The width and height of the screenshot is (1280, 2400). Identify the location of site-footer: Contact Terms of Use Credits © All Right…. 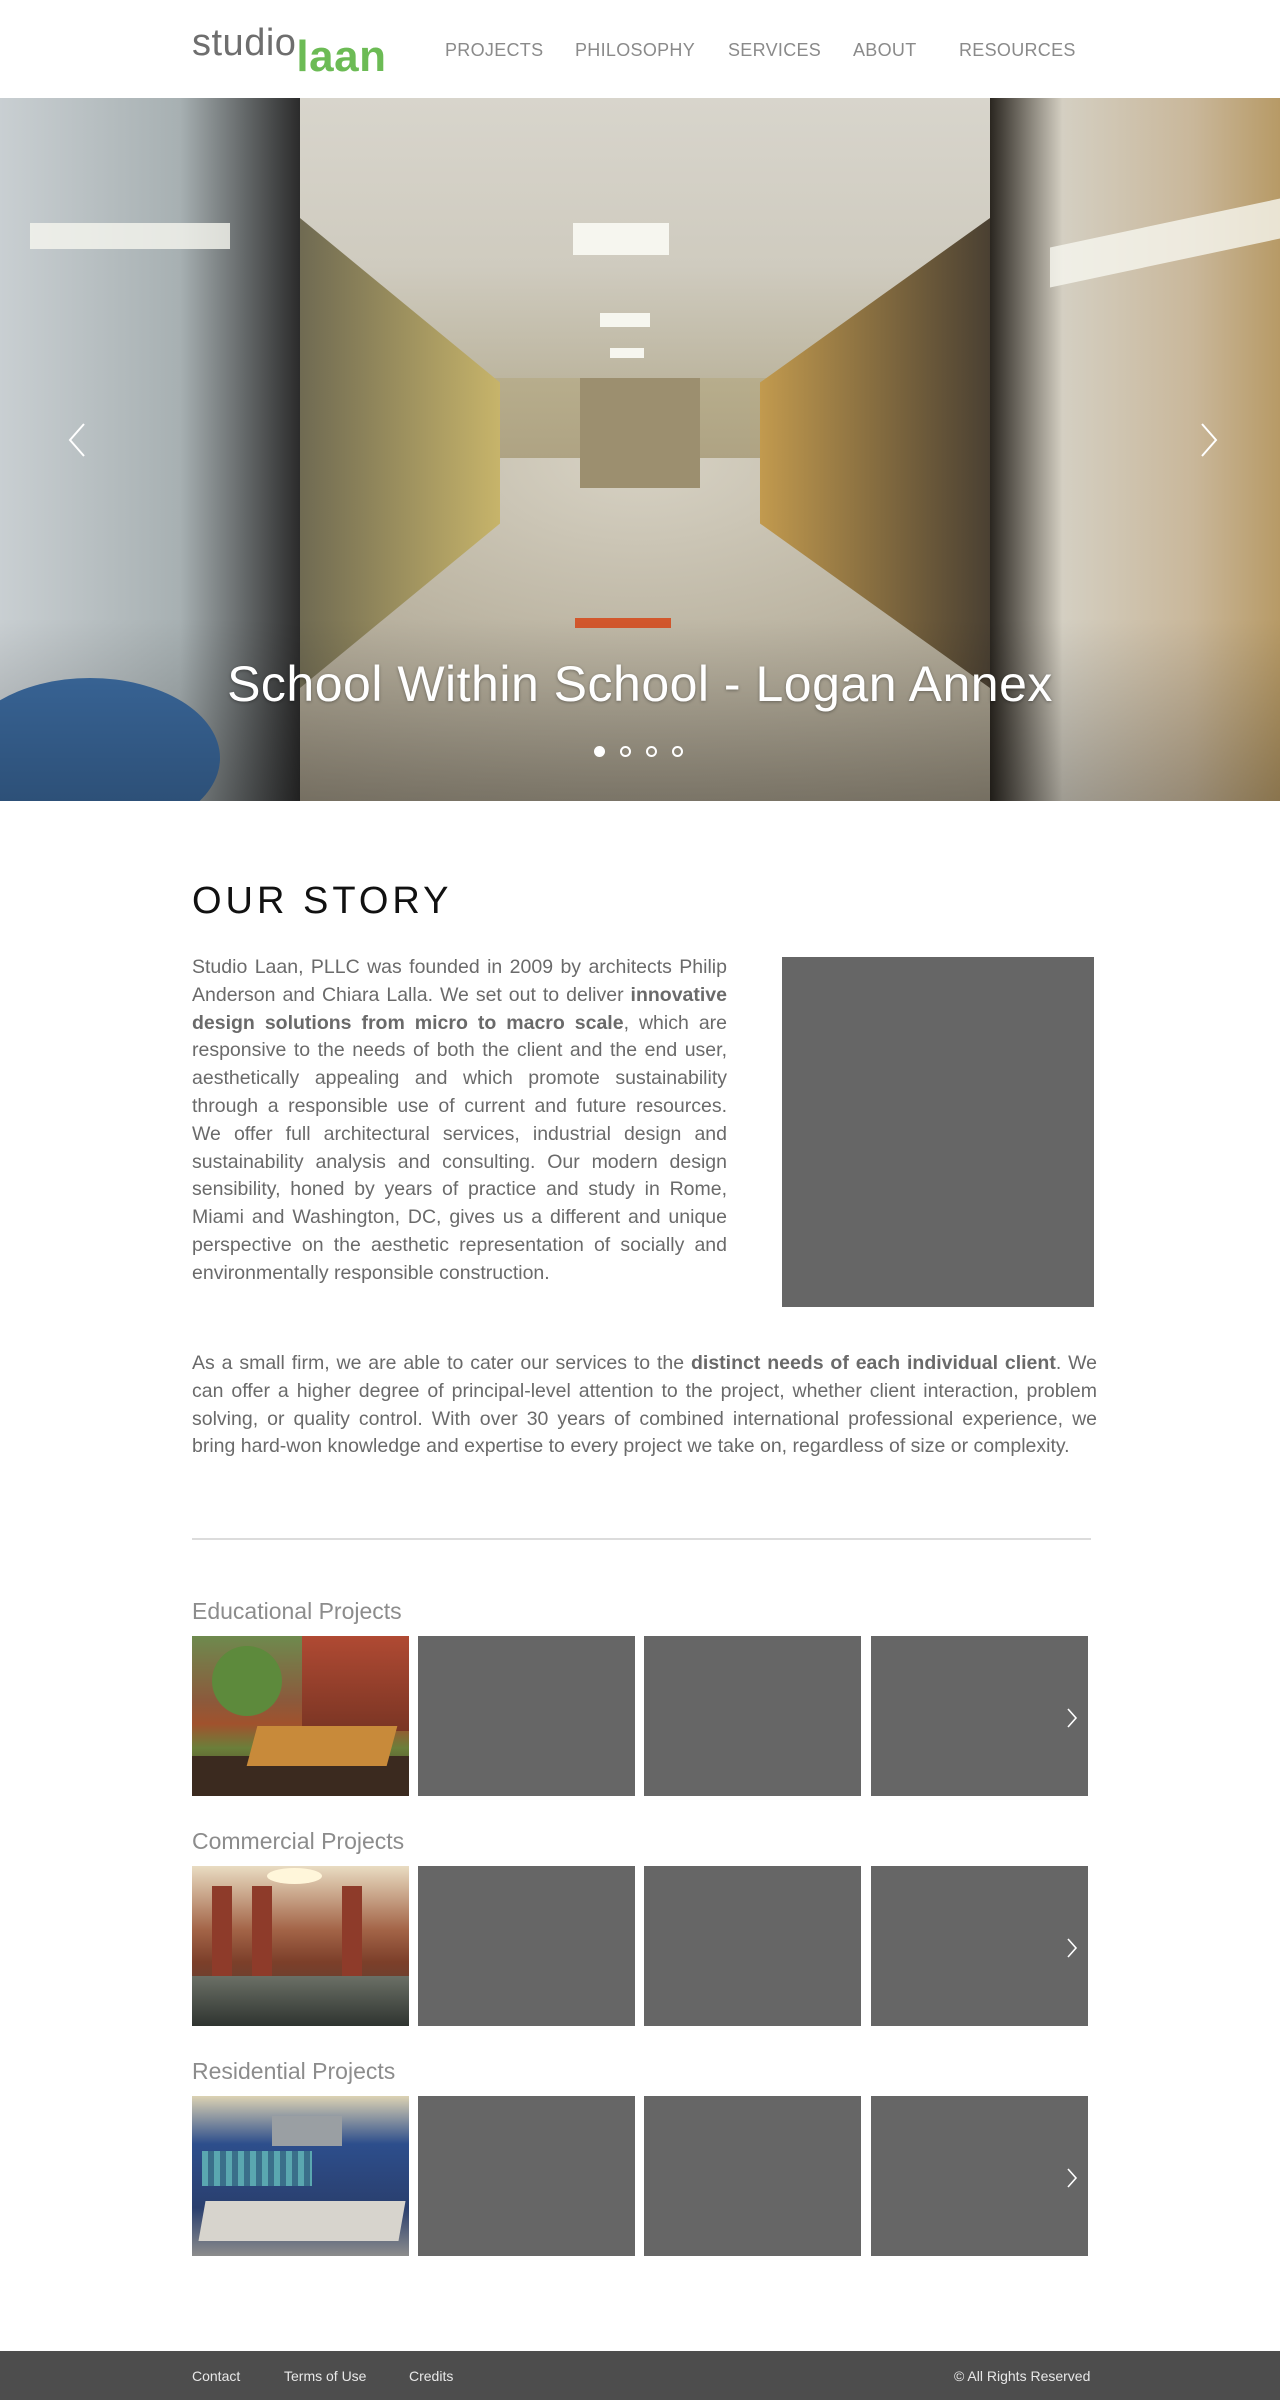
(640, 2375).